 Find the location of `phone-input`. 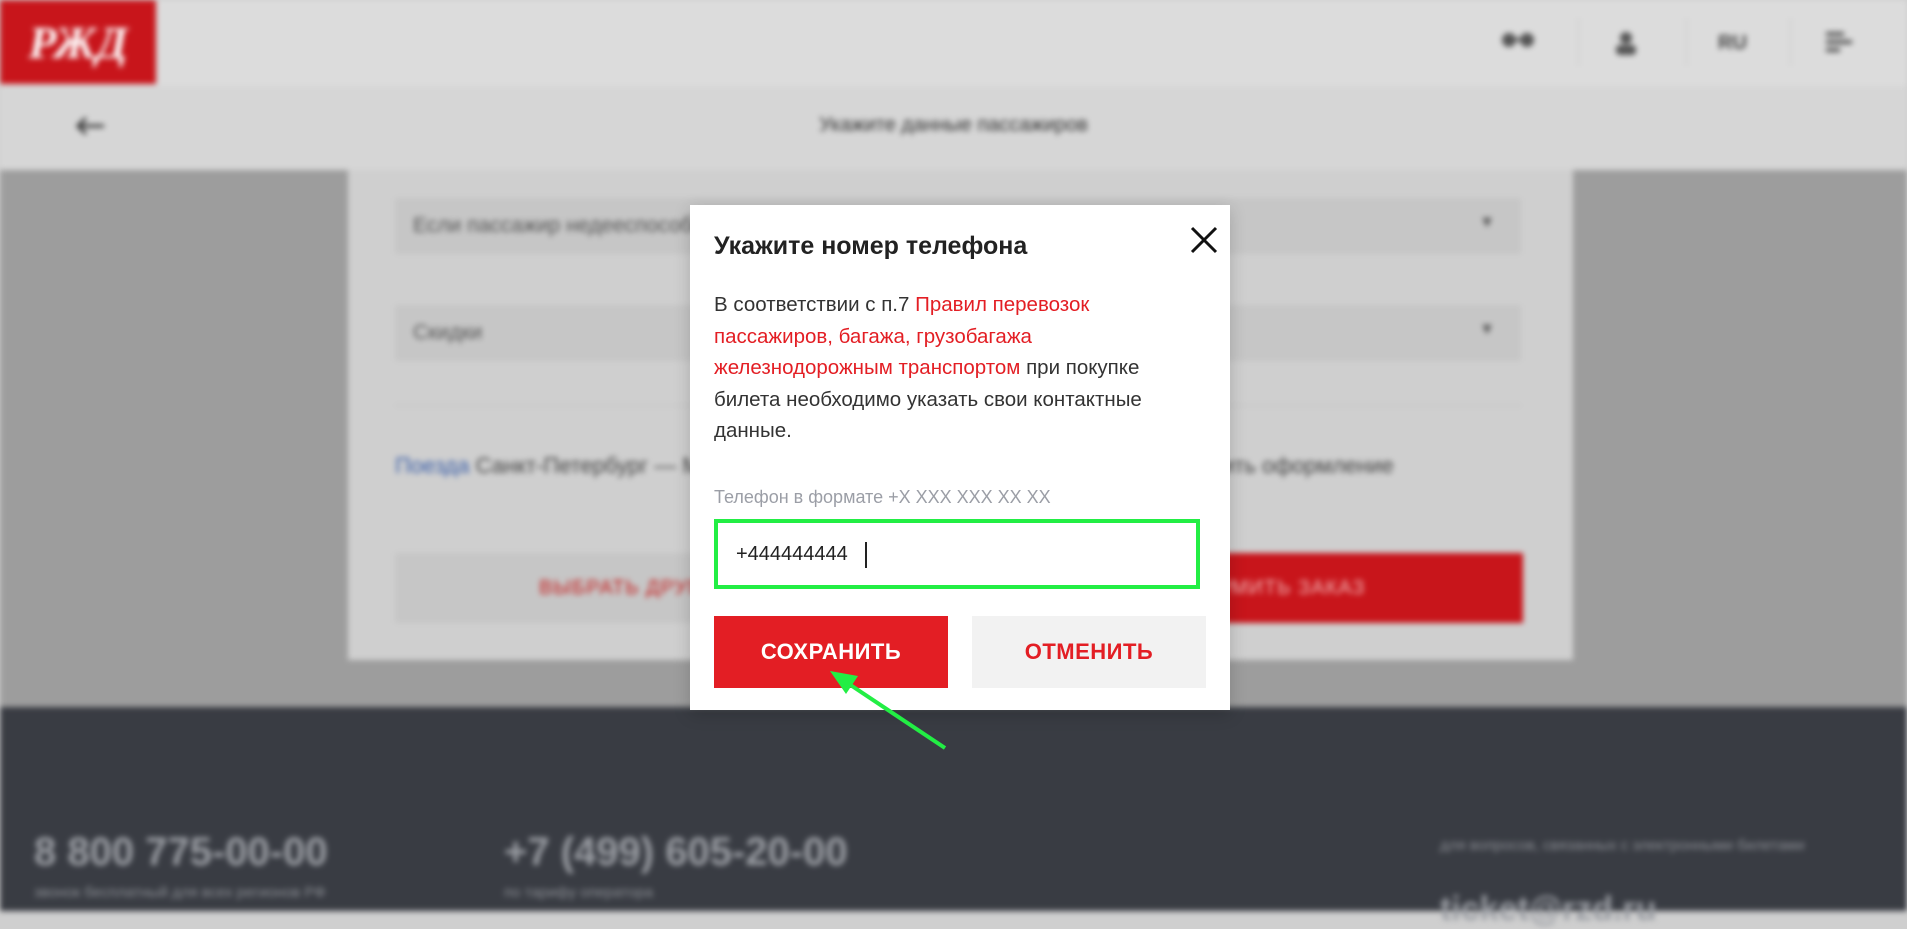

phone-input is located at coordinates (957, 554).